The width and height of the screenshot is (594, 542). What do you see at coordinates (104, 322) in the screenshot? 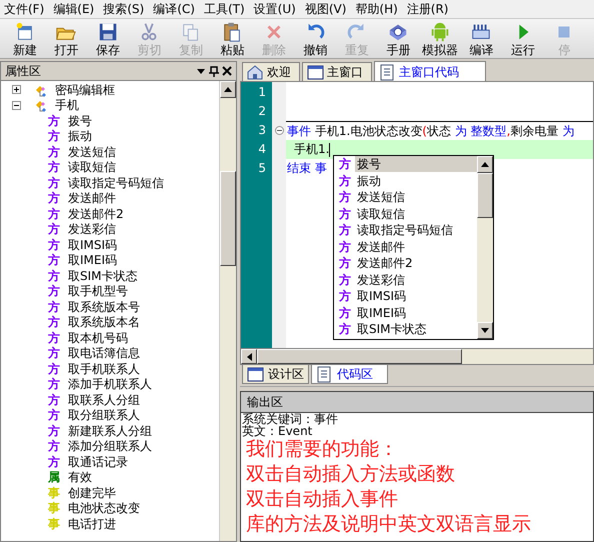
I see `tree-item: 取系统版本名` at bounding box center [104, 322].